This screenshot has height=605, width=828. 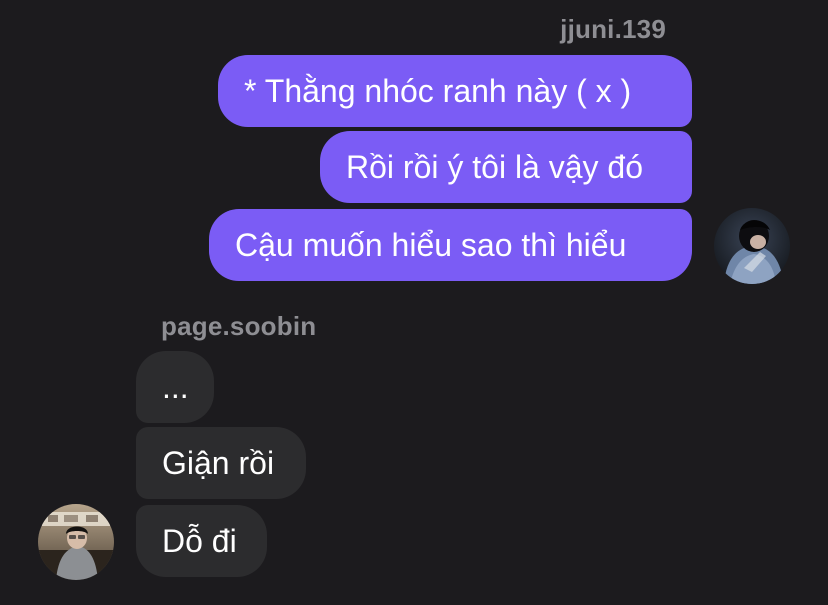 I want to click on message-text: Dỗ đi, so click(x=199, y=540).